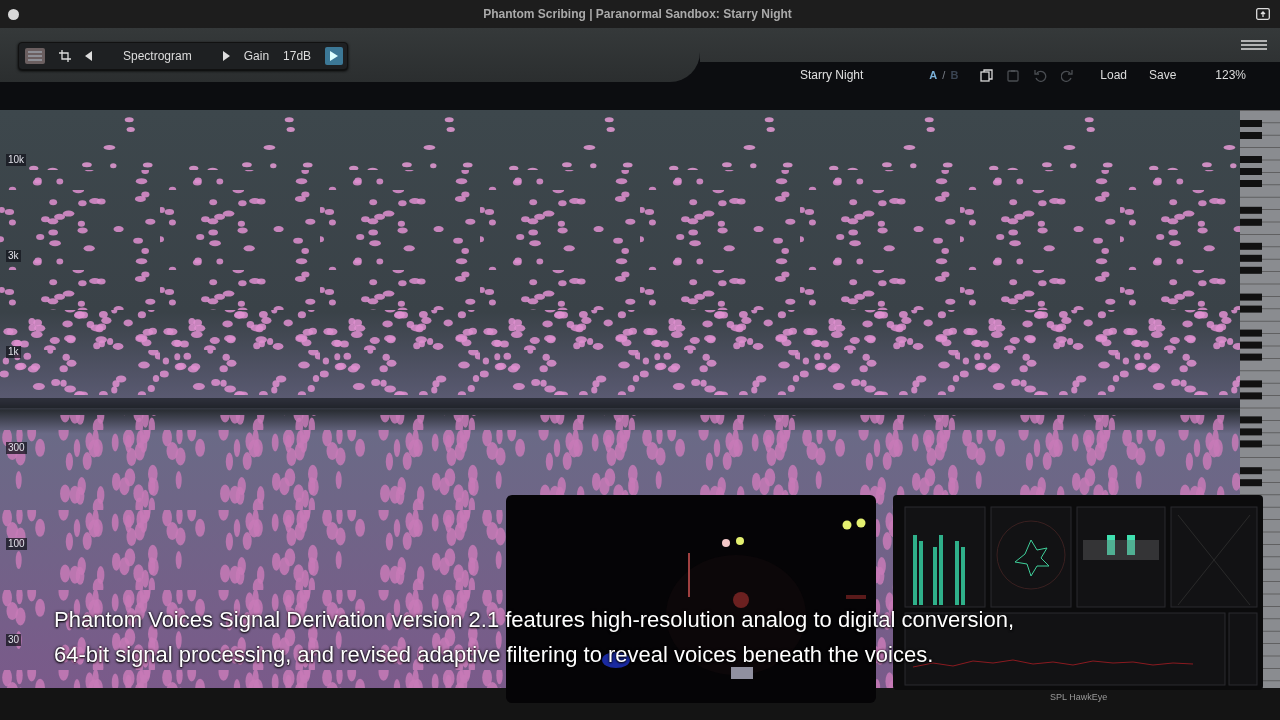 Image resolution: width=1280 pixels, height=720 pixels. What do you see at coordinates (256, 56) in the screenshot?
I see `gain-label: Gain` at bounding box center [256, 56].